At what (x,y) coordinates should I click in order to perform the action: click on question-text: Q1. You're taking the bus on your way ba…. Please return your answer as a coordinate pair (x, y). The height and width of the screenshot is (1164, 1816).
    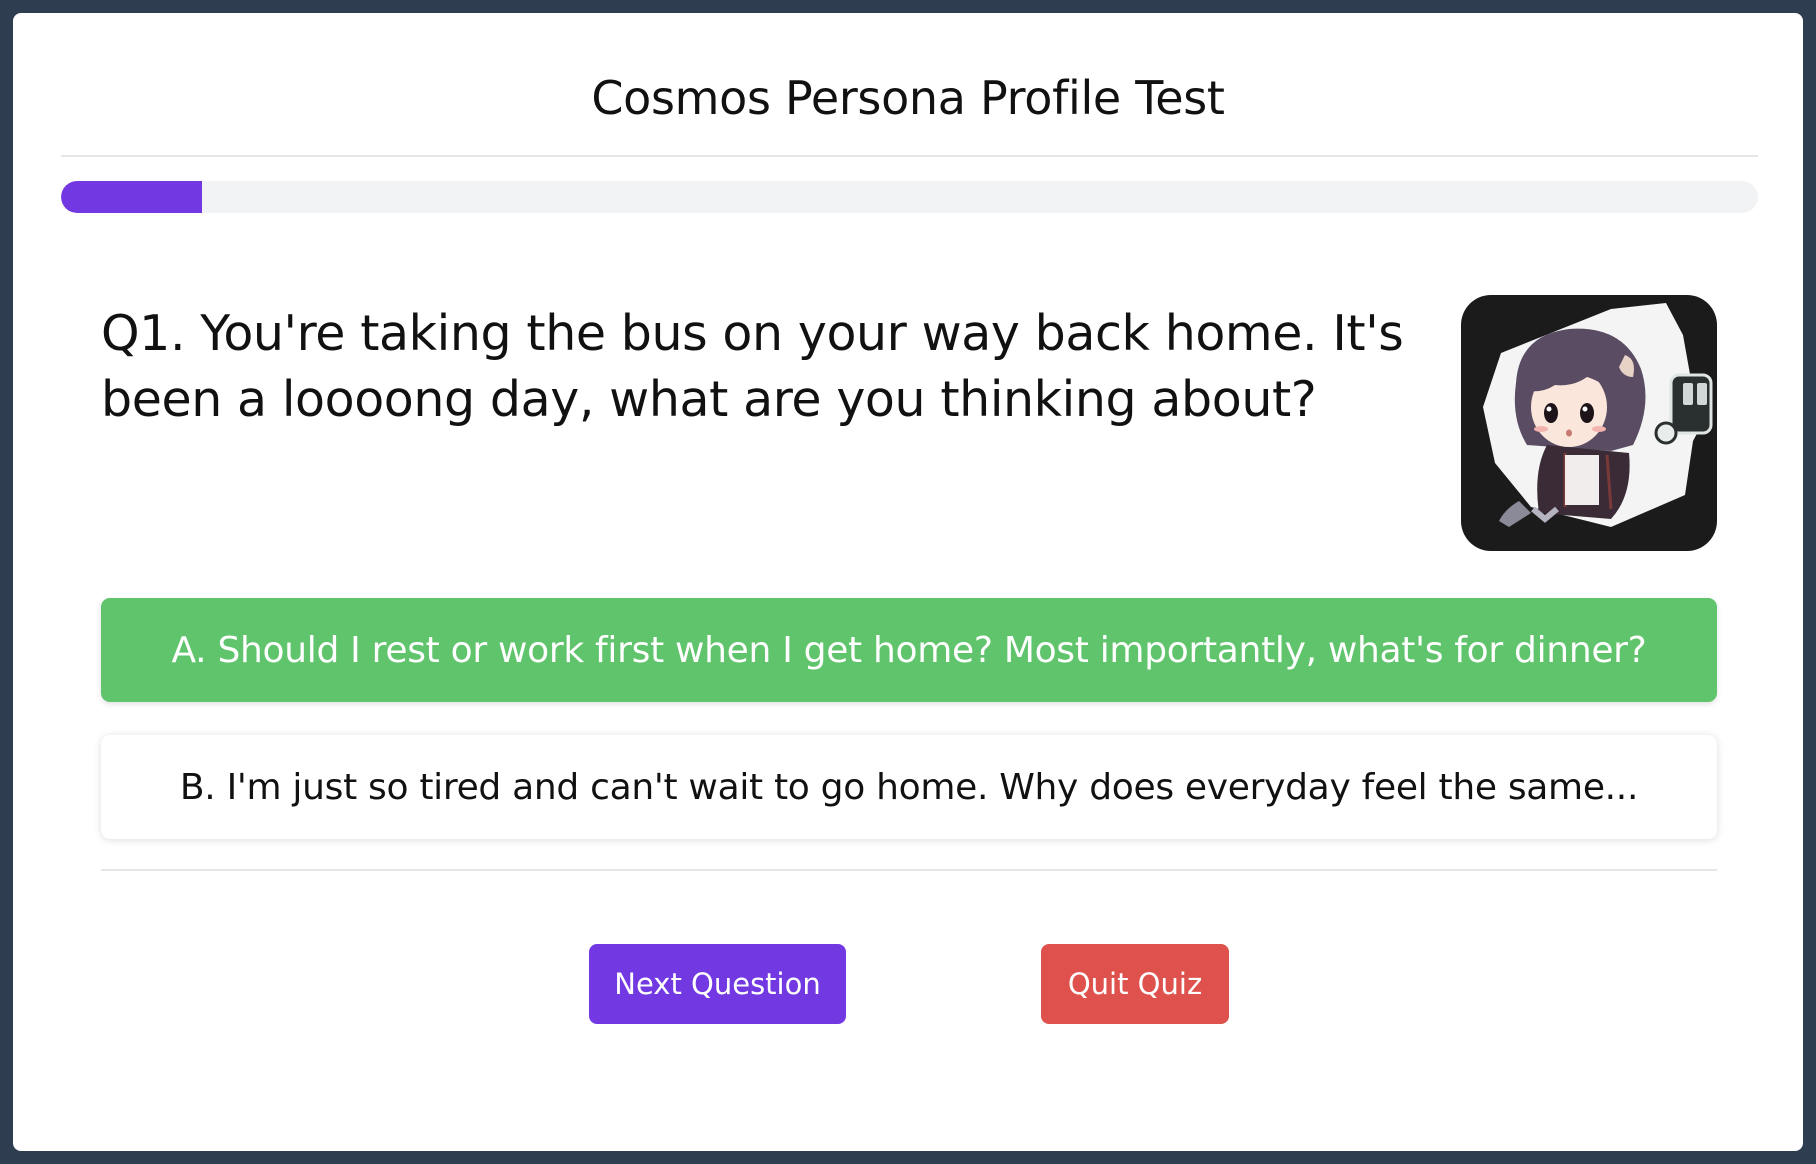
    Looking at the image, I should click on (752, 366).